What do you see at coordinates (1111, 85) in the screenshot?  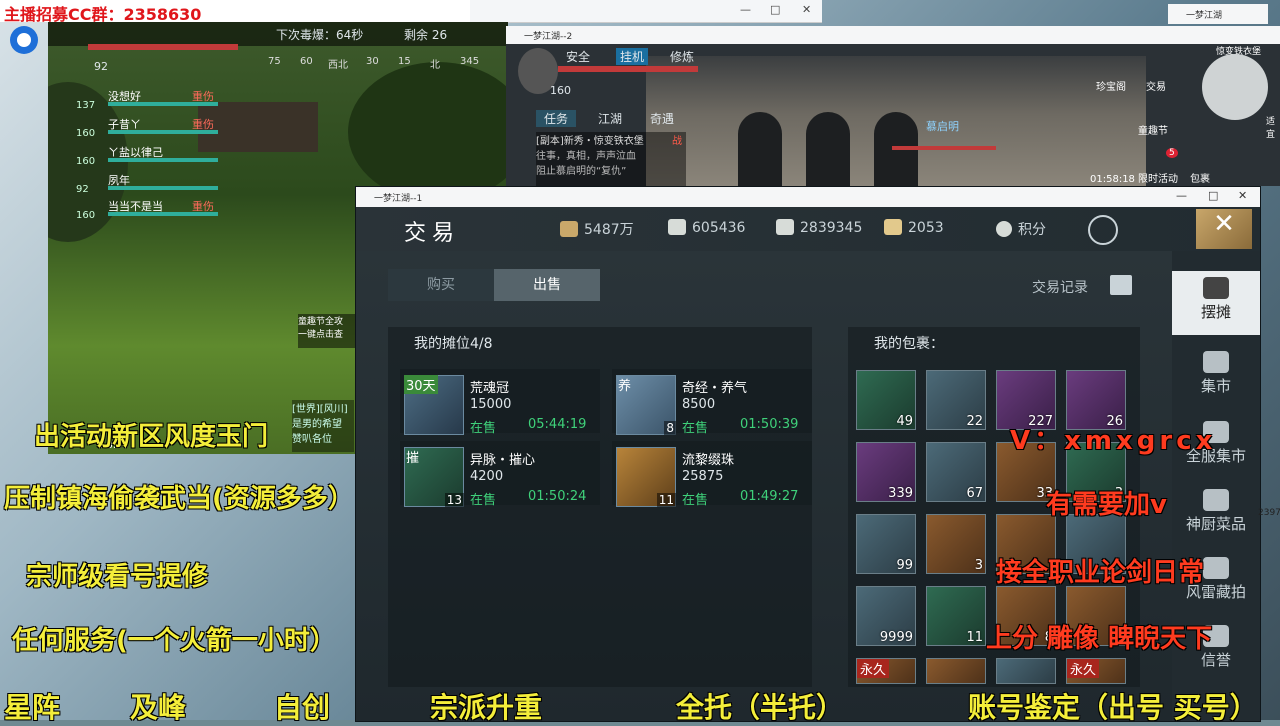 I see `treasure-button: 珍宝阁` at bounding box center [1111, 85].